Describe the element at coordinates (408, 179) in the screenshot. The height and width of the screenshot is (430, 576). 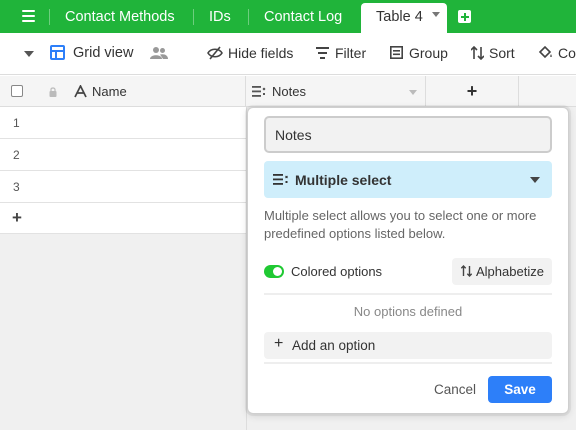
I see `field-type-select: Multiple select` at that location.